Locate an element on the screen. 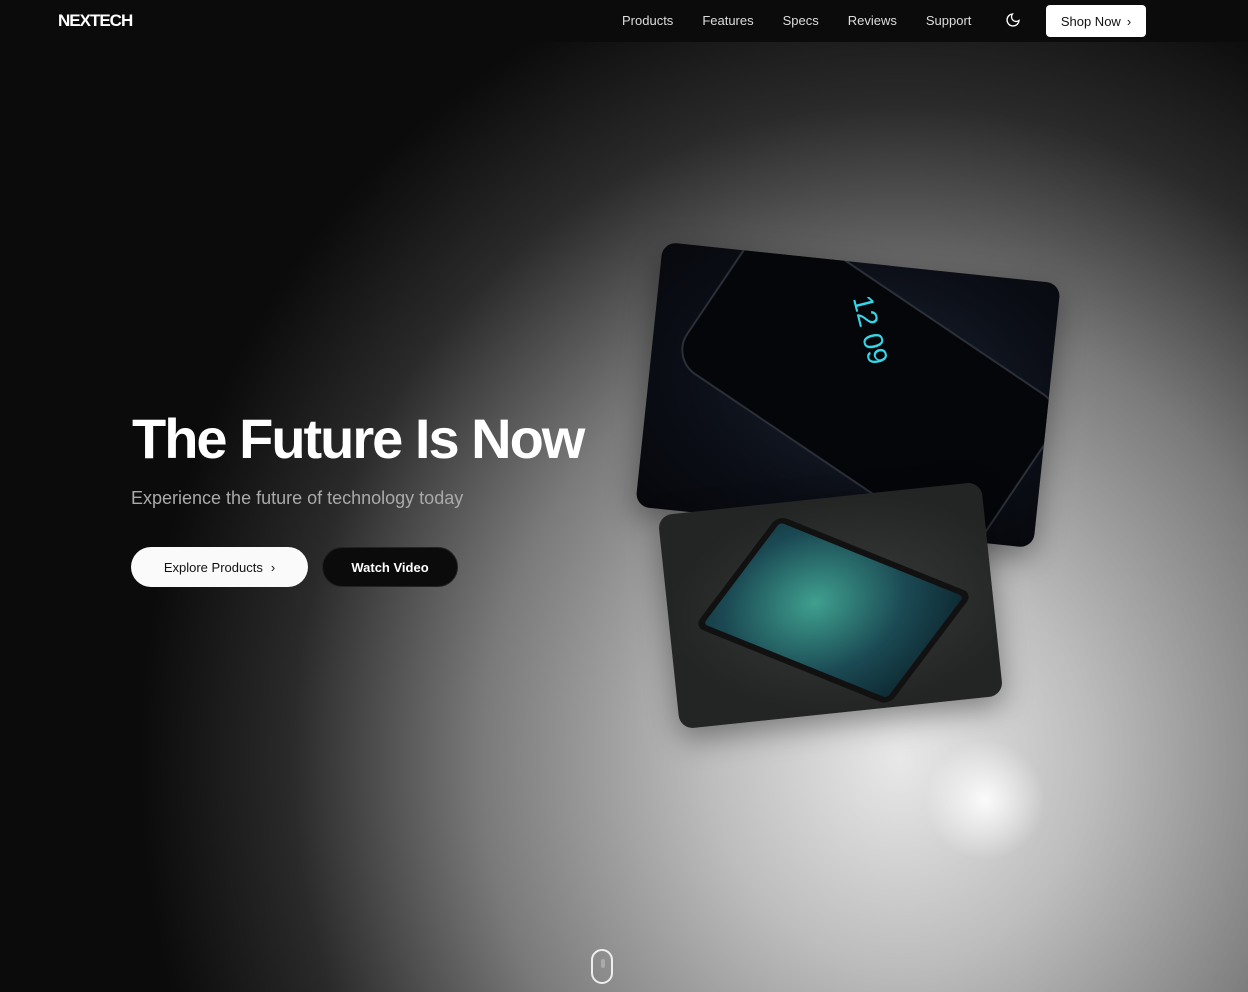 The height and width of the screenshot is (992, 1248). scroll-indicator-icon is located at coordinates (602, 966).